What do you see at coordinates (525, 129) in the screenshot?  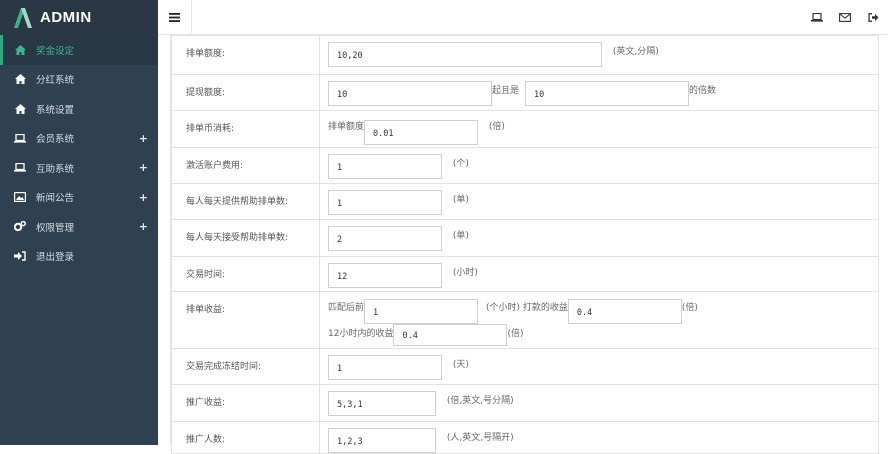 I see `form-row: 排单币消耗: 排单额度0.01 (倍)` at bounding box center [525, 129].